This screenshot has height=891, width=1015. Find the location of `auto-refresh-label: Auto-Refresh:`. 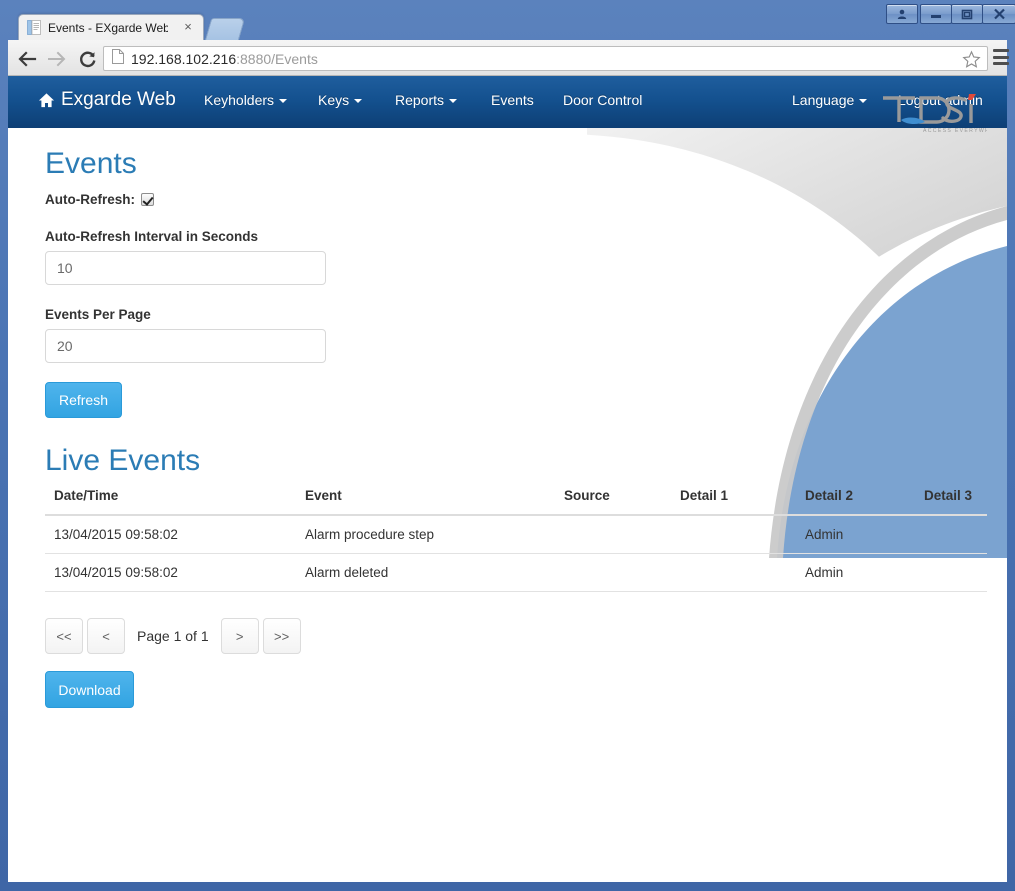

auto-refresh-label: Auto-Refresh: is located at coordinates (90, 199).